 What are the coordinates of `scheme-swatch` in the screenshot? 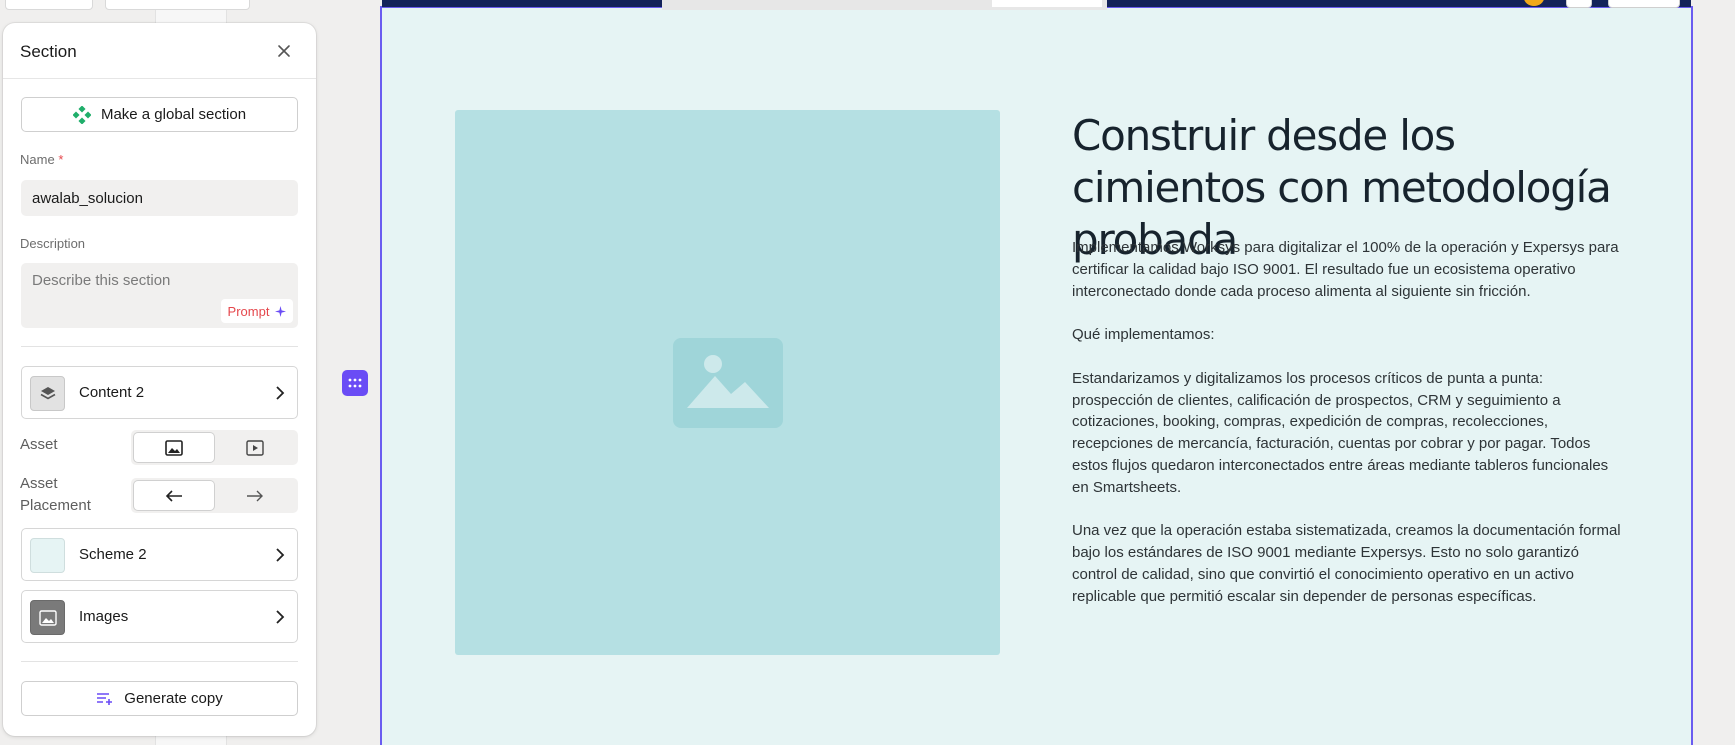 It's located at (47, 555).